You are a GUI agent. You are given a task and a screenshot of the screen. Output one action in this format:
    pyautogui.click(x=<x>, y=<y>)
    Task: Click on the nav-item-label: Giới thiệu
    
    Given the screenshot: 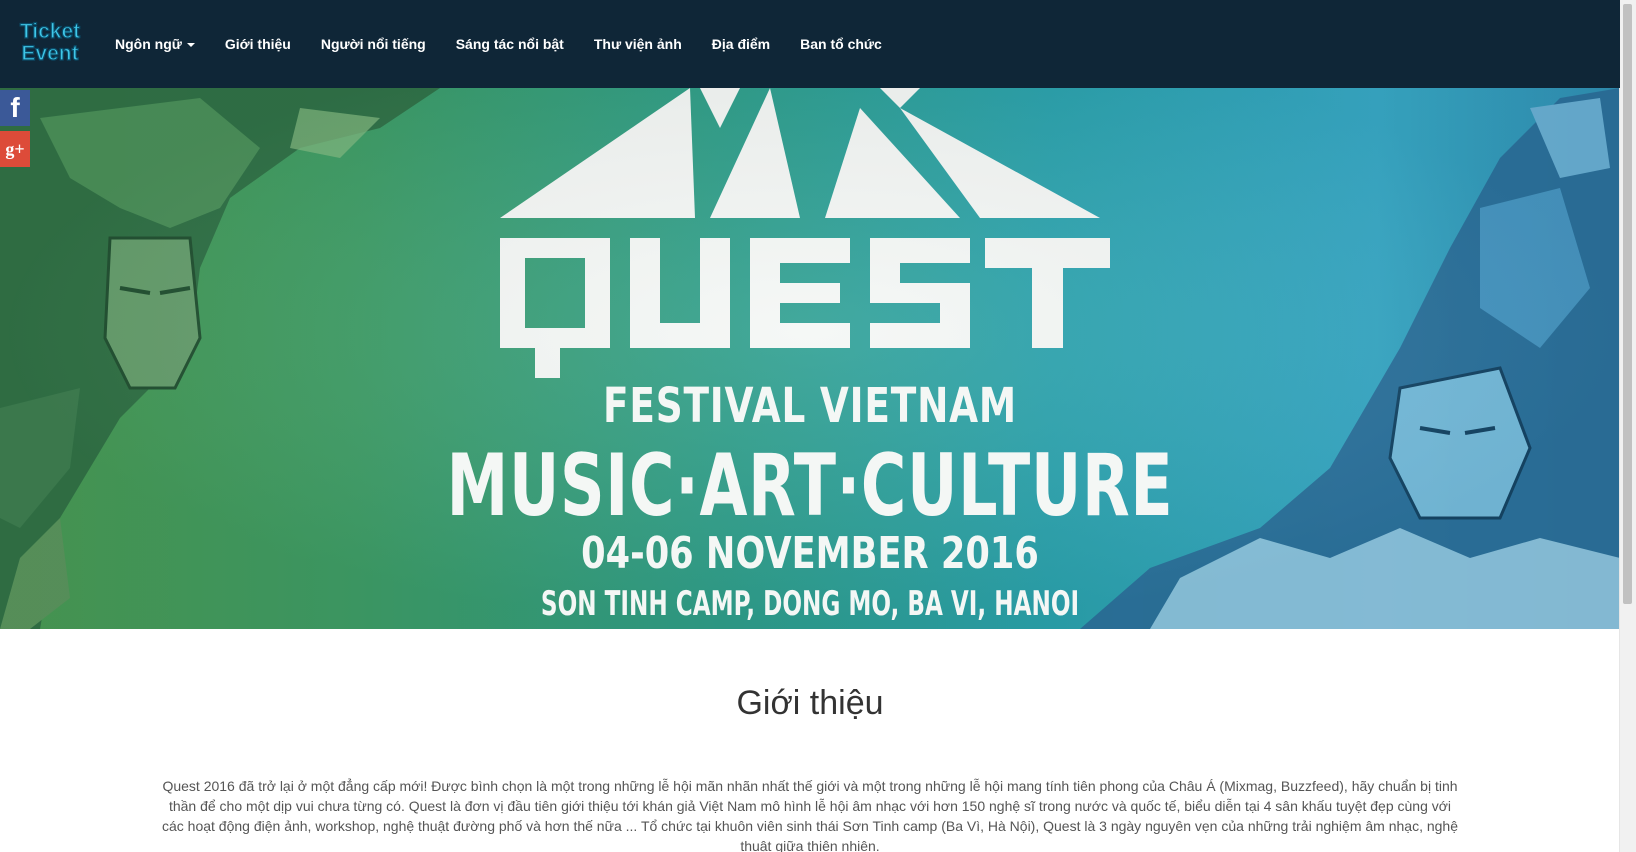 What is the action you would take?
    pyautogui.click(x=257, y=44)
    